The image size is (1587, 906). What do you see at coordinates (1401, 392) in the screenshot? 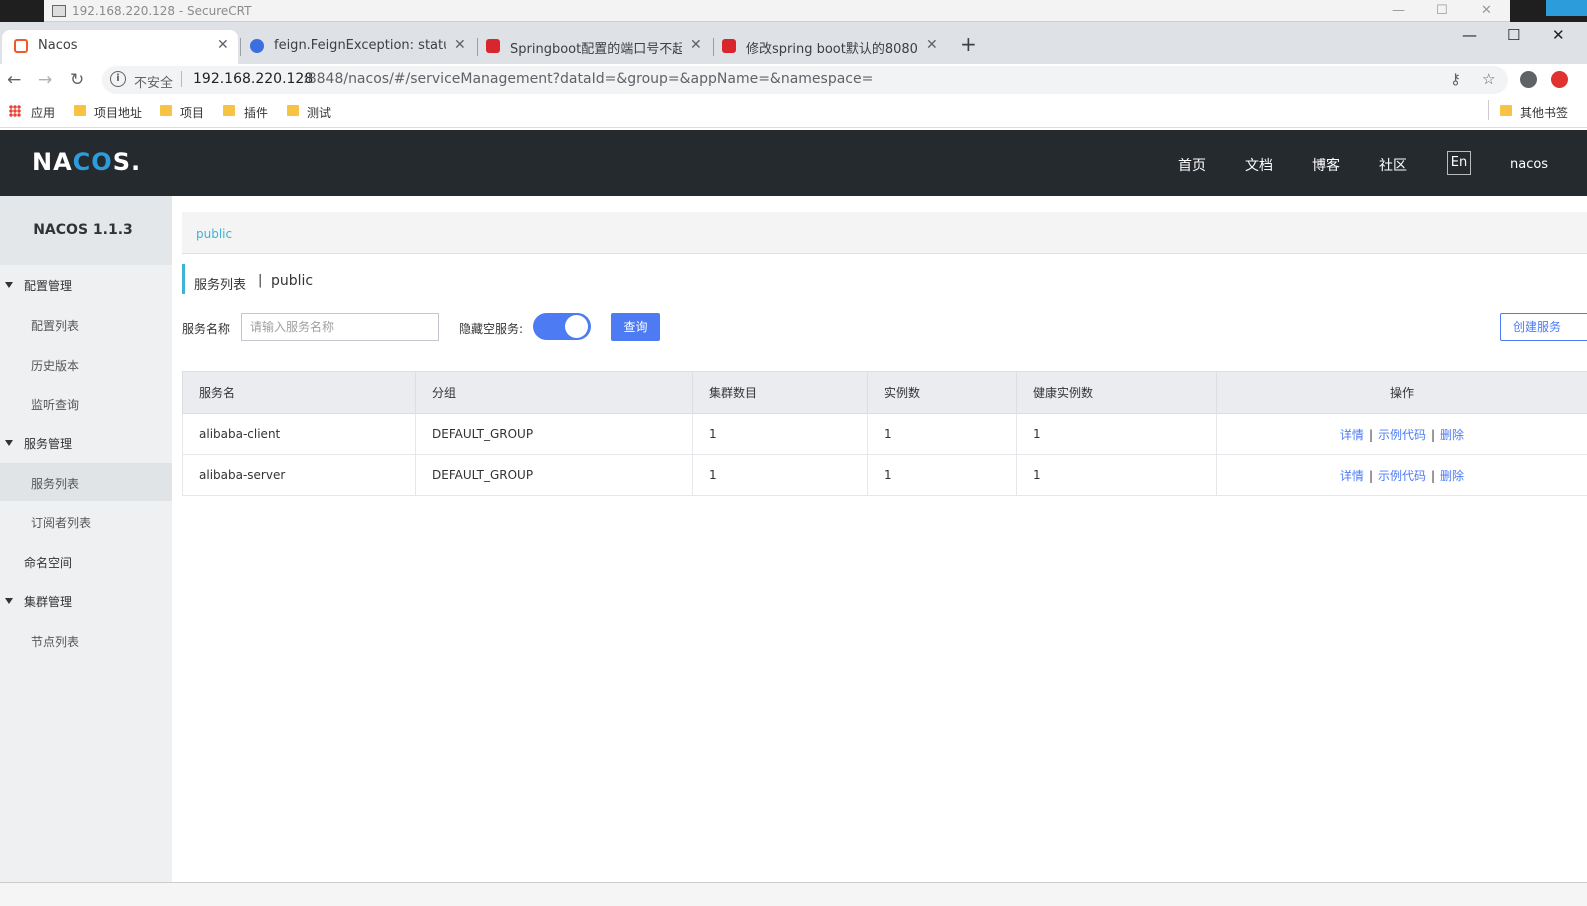
I see `column-header-ops: 操作` at bounding box center [1401, 392].